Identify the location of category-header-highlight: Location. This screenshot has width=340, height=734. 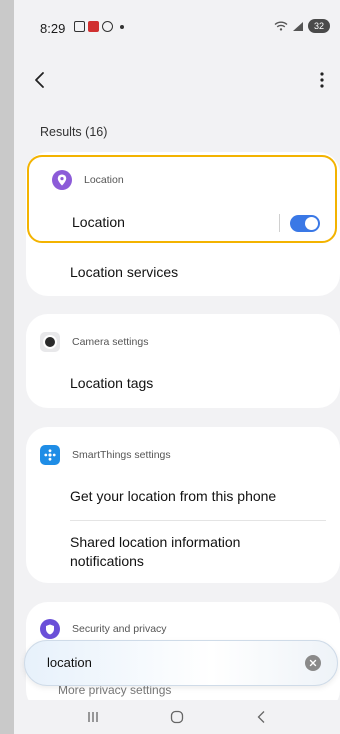
(88, 180).